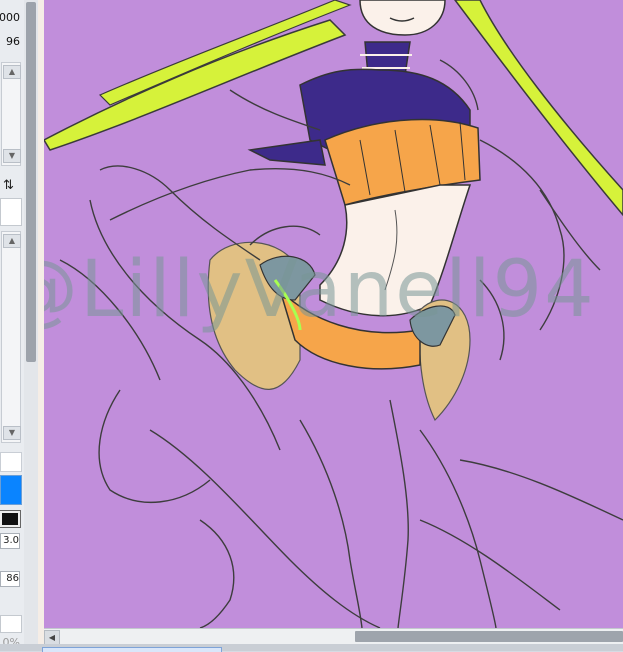  What do you see at coordinates (11, 624) in the screenshot?
I see `blend-field` at bounding box center [11, 624].